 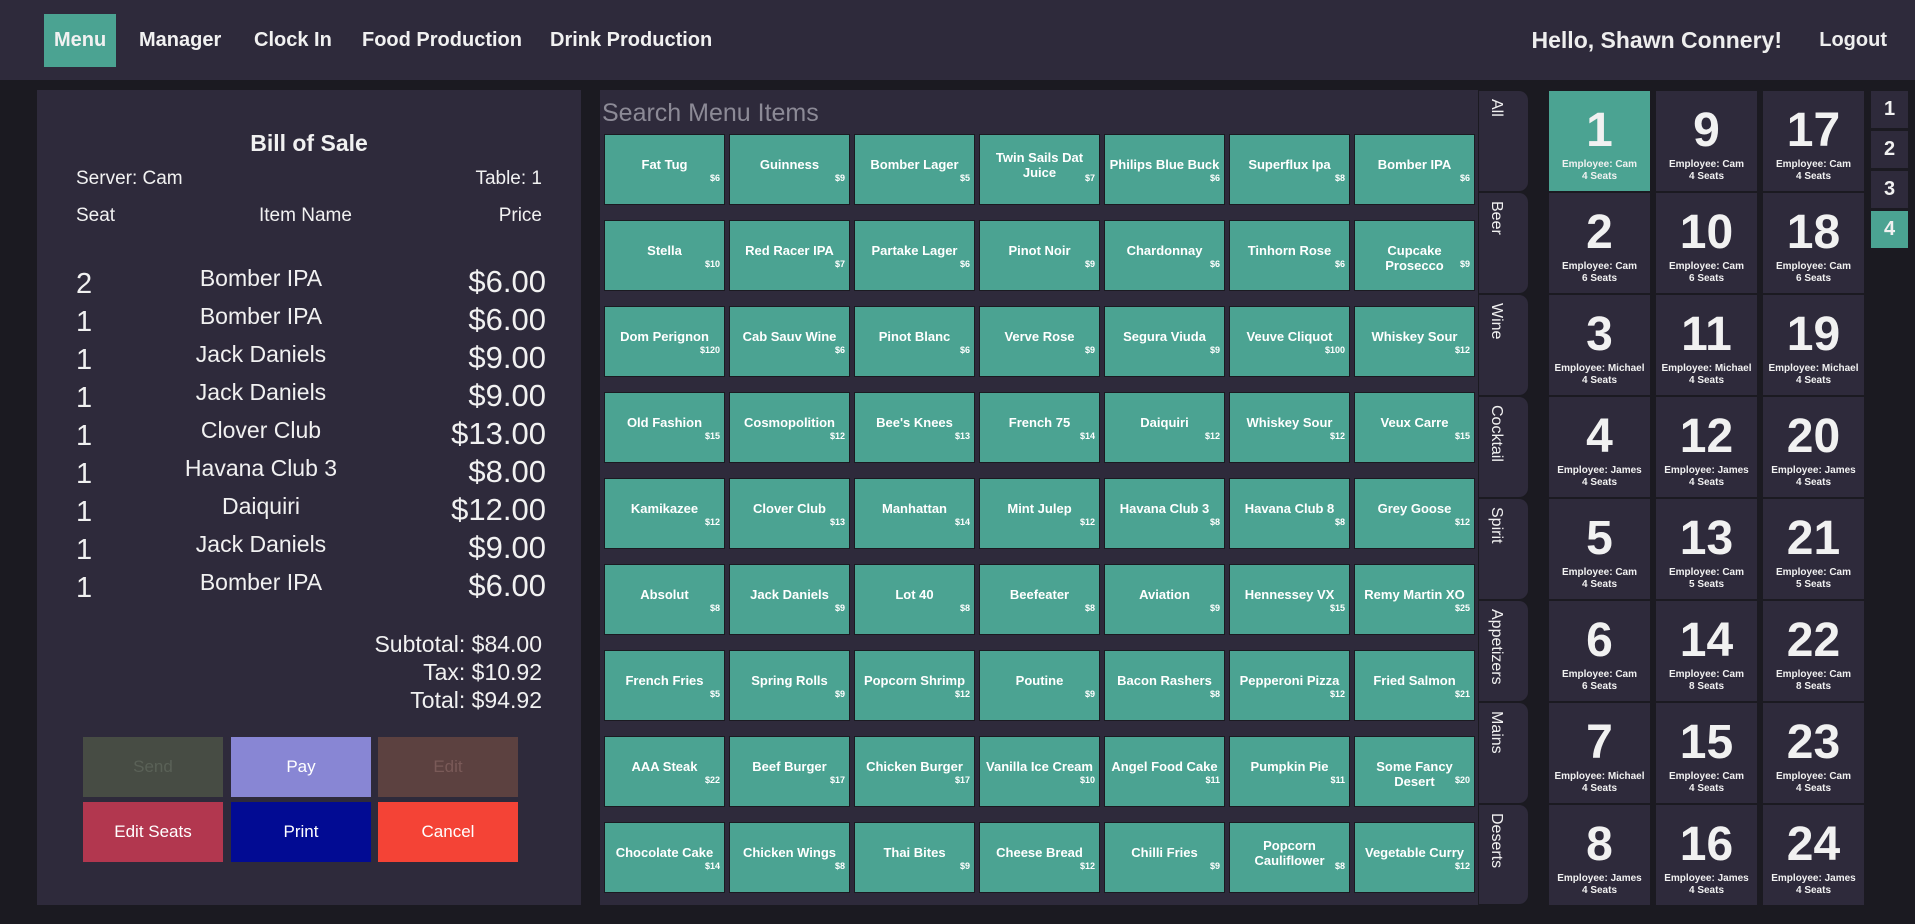 I want to click on menu-item-button: French Fries $5, so click(x=664, y=685).